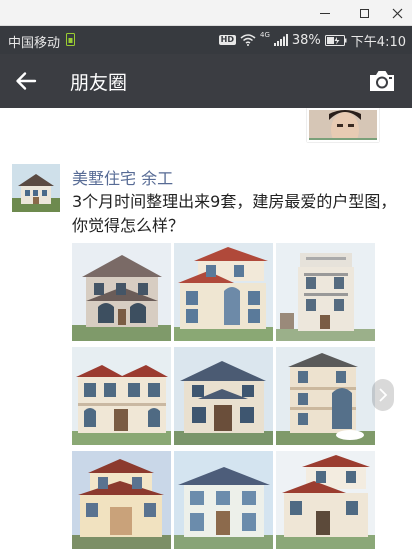 The width and height of the screenshot is (412, 560). Describe the element at coordinates (206, 81) in the screenshot. I see `app-header: 朋友圈` at that location.